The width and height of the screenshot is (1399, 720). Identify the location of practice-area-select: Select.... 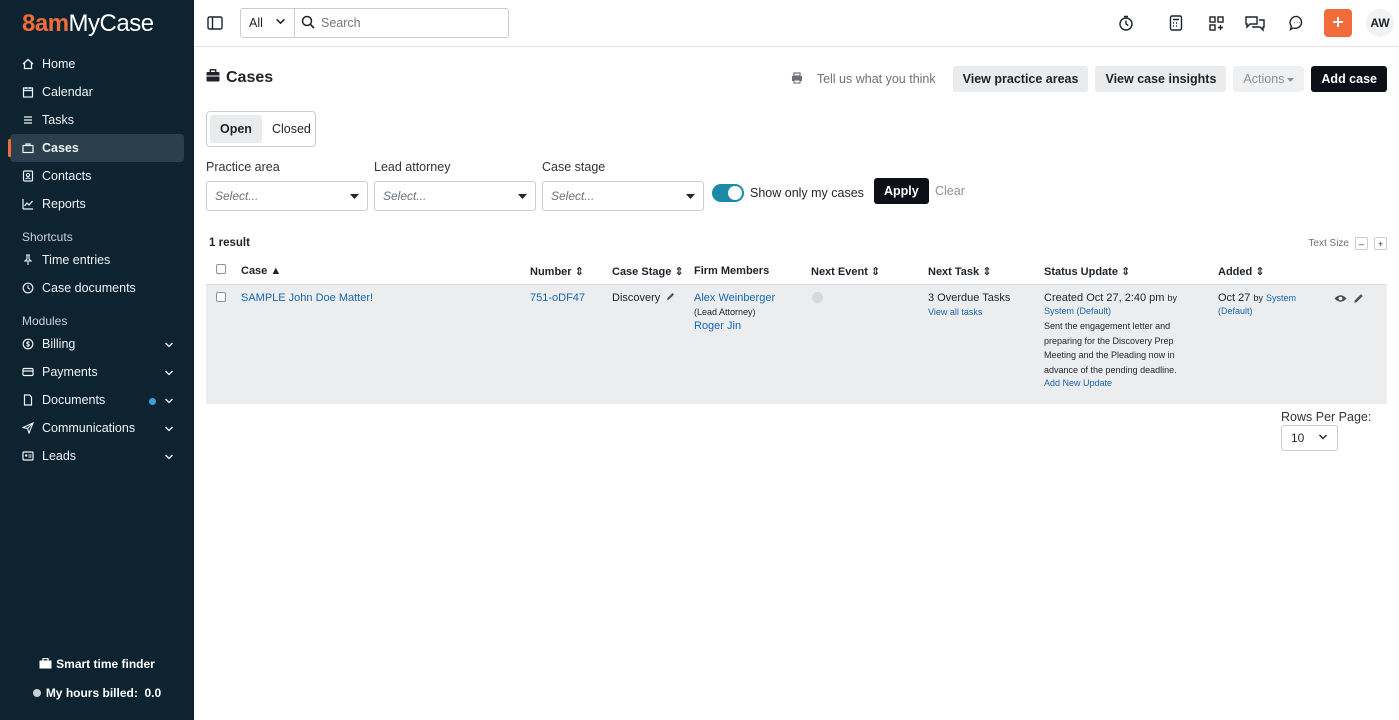
(287, 196).